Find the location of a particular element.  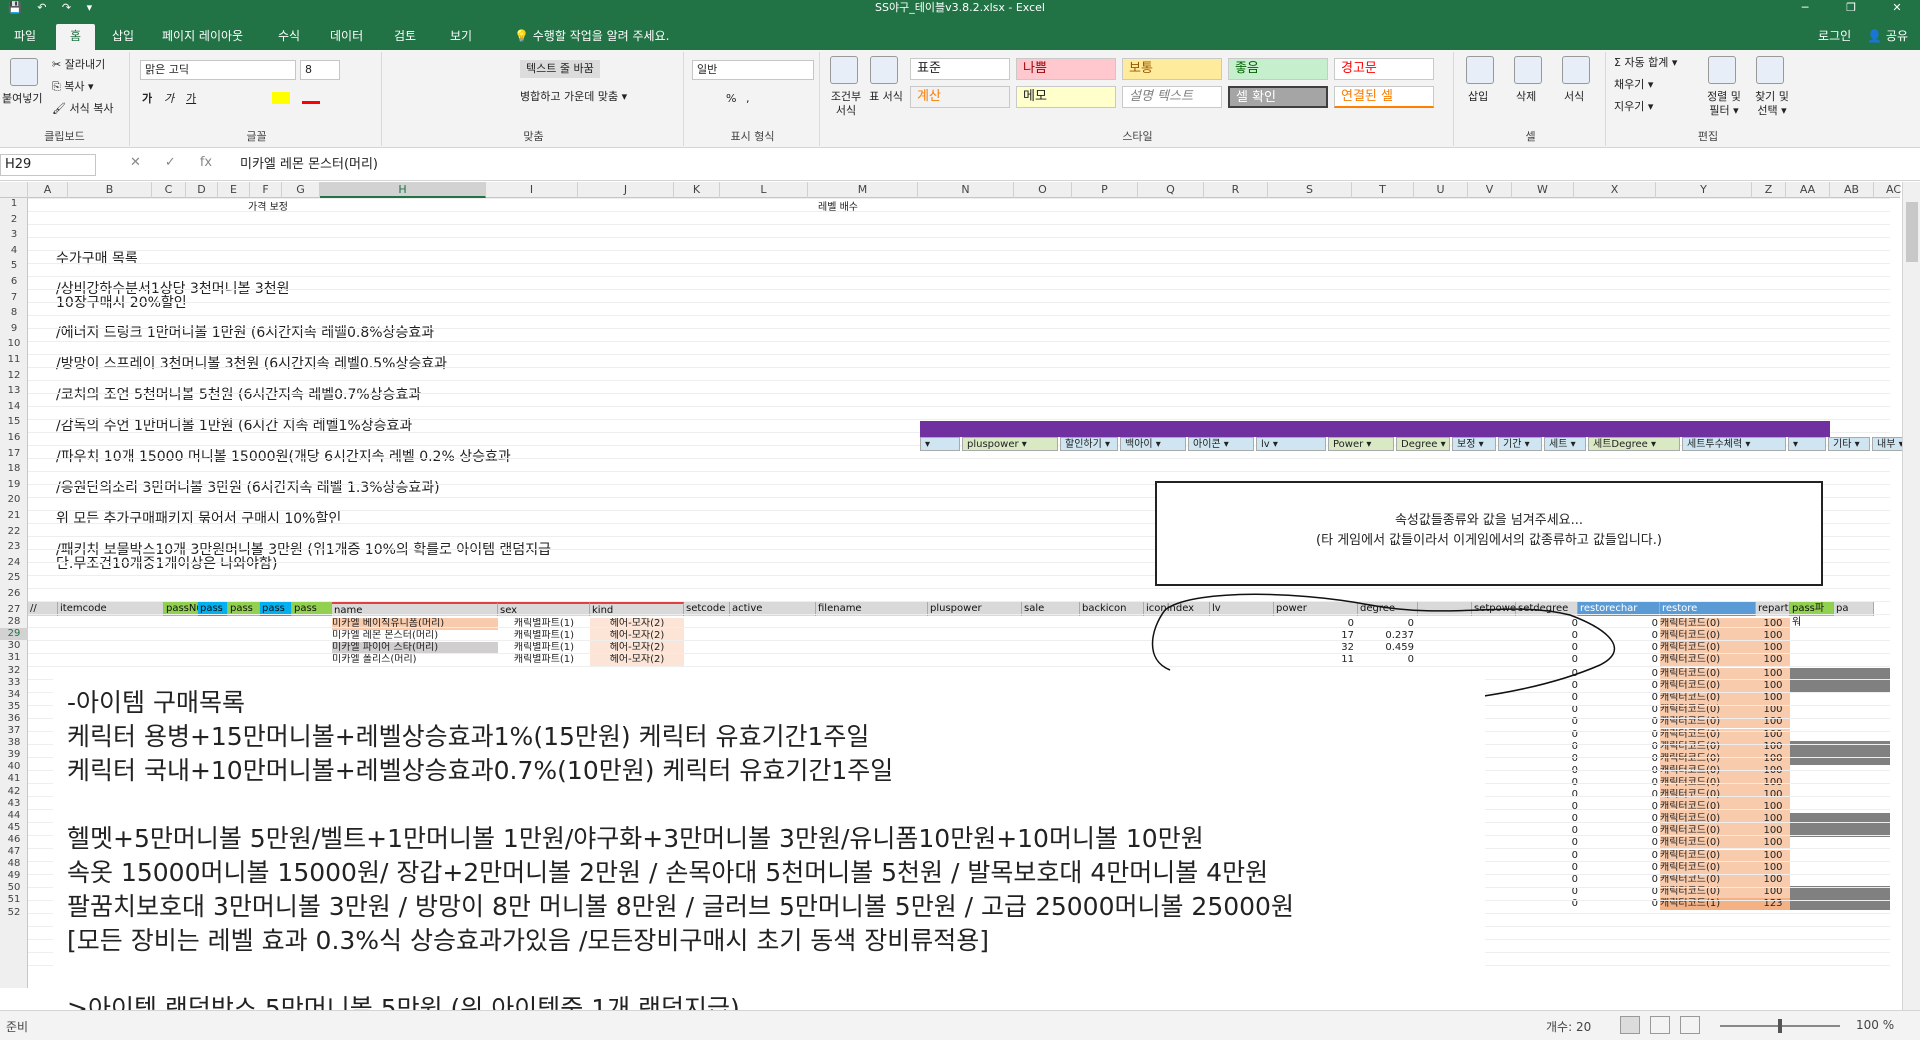

row-header-30: 30 is located at coordinates (14, 646).